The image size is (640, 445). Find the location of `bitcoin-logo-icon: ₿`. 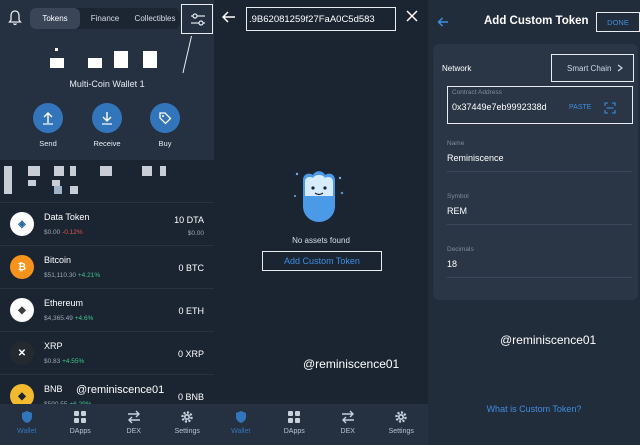

bitcoin-logo-icon: ₿ is located at coordinates (22, 267).